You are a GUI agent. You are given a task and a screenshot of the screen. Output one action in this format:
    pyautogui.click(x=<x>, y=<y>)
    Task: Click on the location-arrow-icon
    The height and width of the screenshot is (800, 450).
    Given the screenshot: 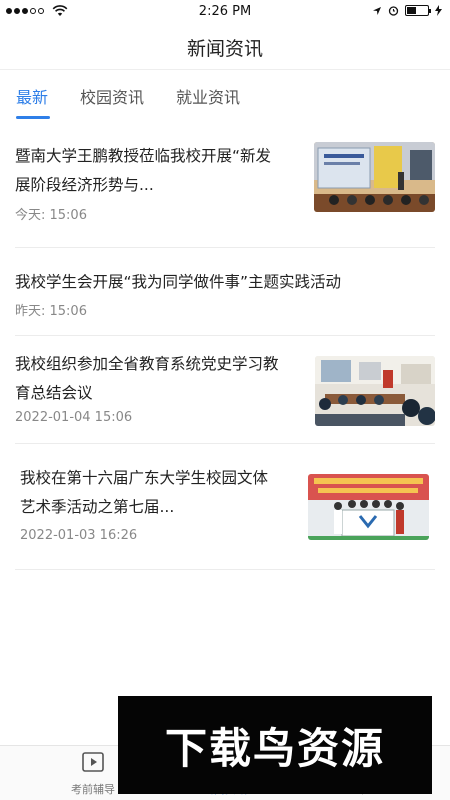 What is the action you would take?
    pyautogui.click(x=377, y=10)
    